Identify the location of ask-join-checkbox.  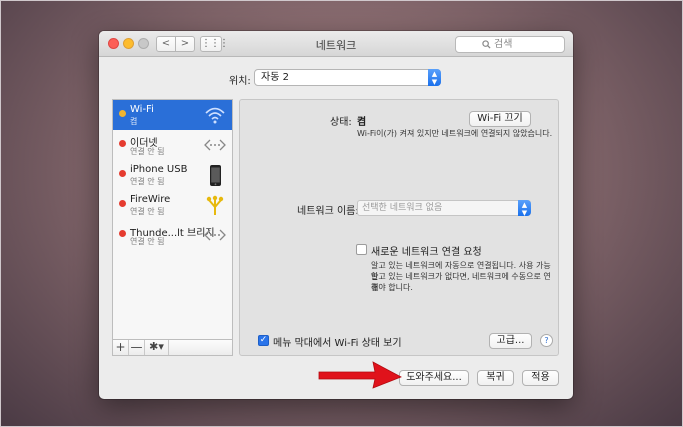
(361, 249).